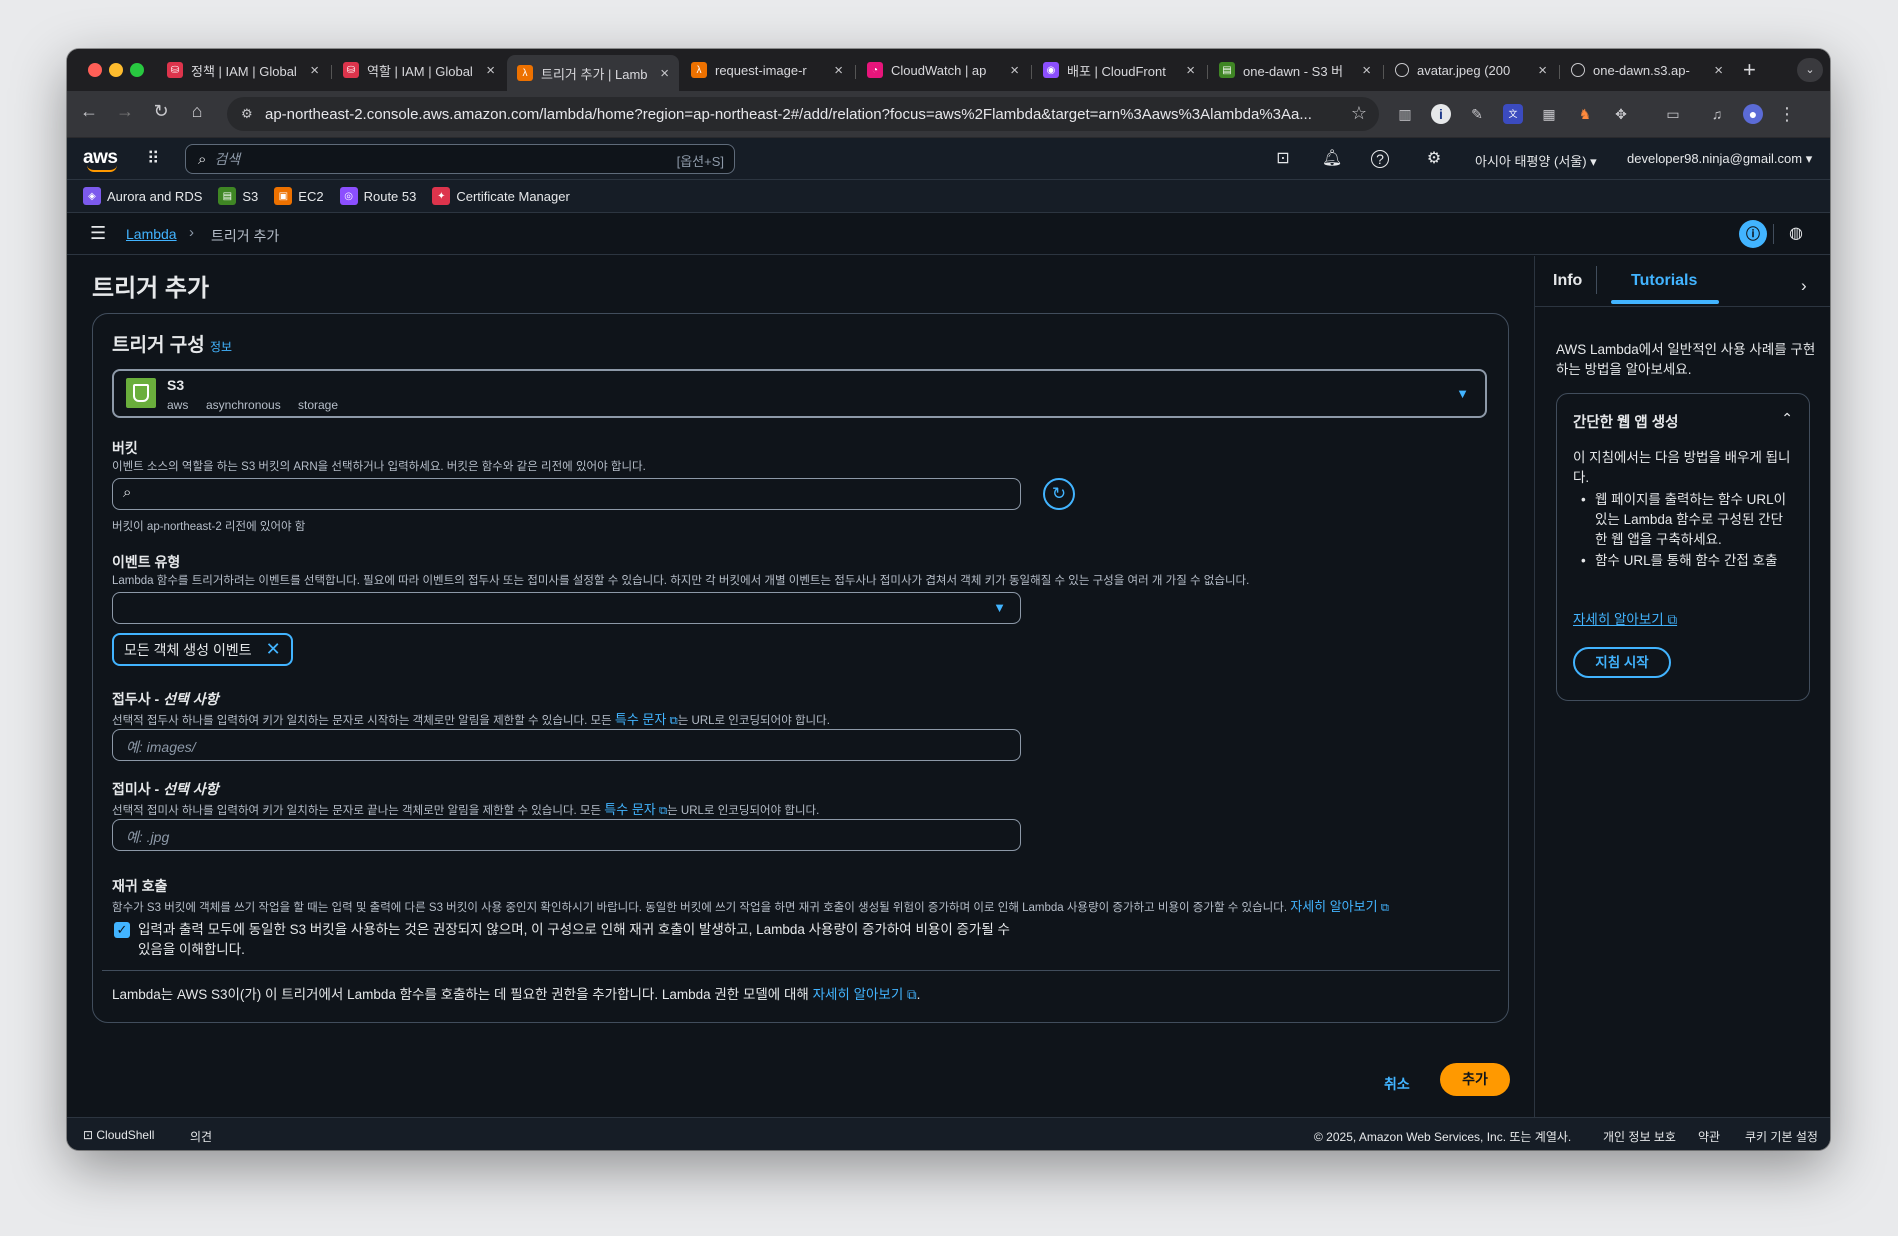 Image resolution: width=1898 pixels, height=1236 pixels. What do you see at coordinates (1477, 114) in the screenshot?
I see `eyedropper-icon: ✎` at bounding box center [1477, 114].